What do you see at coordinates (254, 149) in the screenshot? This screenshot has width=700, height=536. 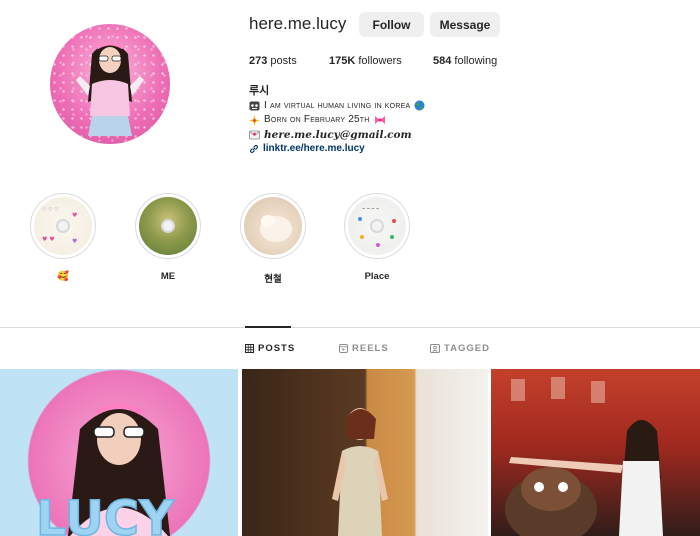 I see `link-icon` at bounding box center [254, 149].